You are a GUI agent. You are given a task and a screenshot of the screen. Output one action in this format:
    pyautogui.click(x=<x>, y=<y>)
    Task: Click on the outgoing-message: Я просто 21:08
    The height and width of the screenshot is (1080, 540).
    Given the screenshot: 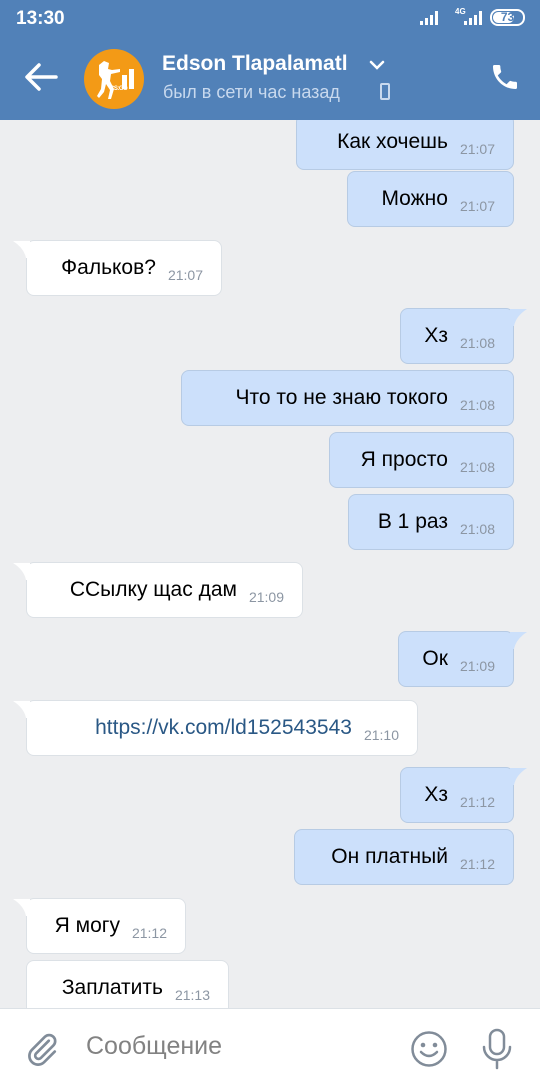 What is the action you would take?
    pyautogui.click(x=421, y=460)
    